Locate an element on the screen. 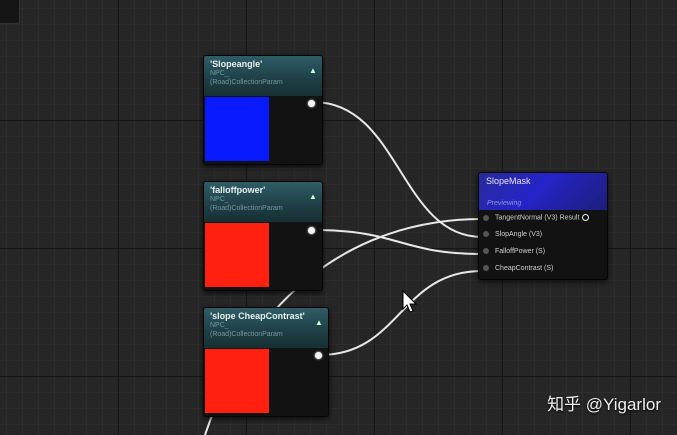  node-title: 'Slopeangle' is located at coordinates (236, 64).